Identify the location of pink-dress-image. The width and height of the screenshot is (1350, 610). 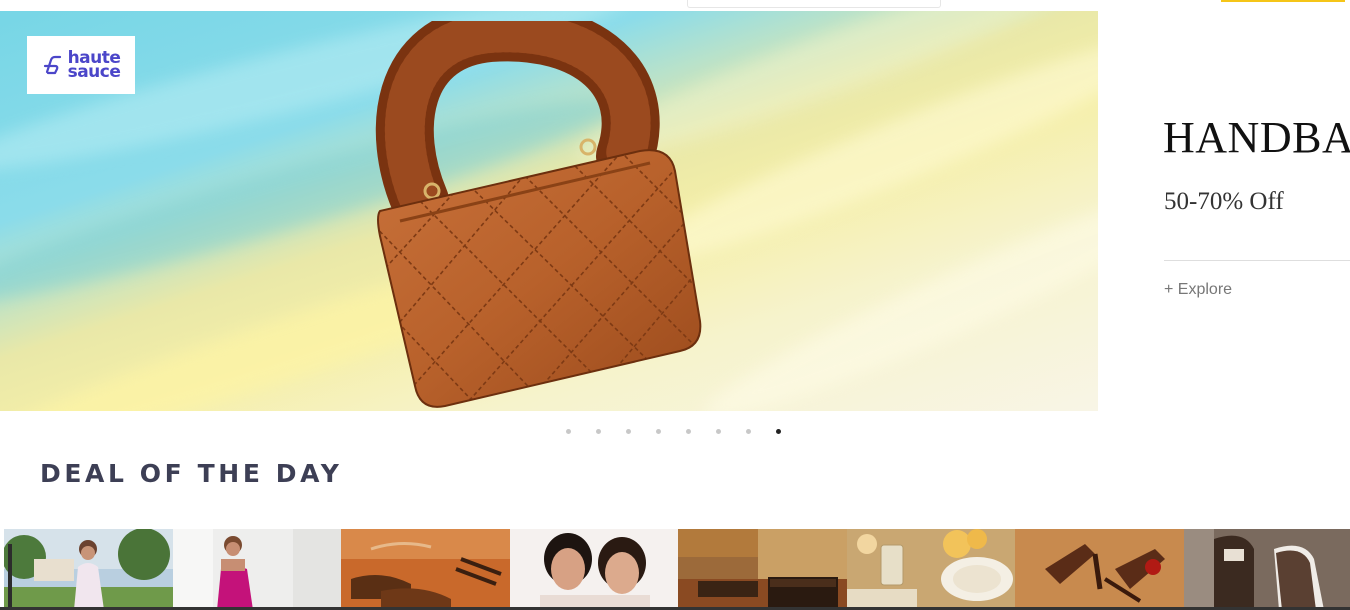
(256, 569).